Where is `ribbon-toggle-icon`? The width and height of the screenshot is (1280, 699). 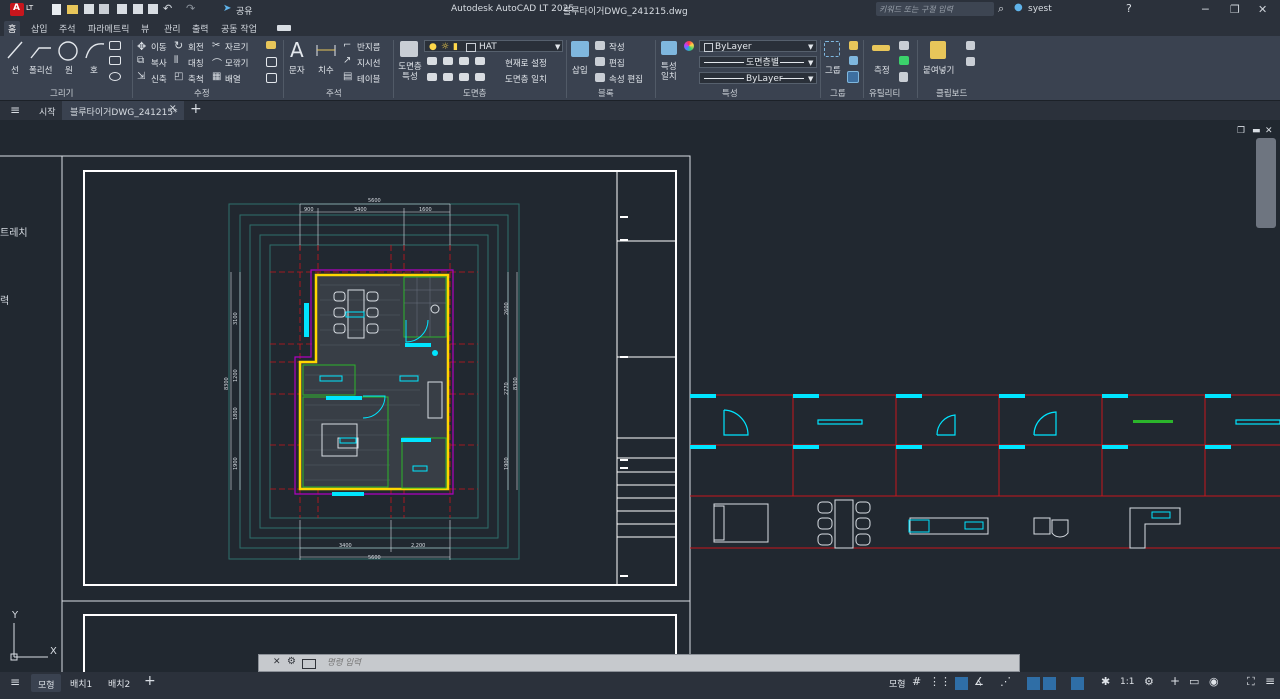
ribbon-toggle-icon is located at coordinates (284, 28).